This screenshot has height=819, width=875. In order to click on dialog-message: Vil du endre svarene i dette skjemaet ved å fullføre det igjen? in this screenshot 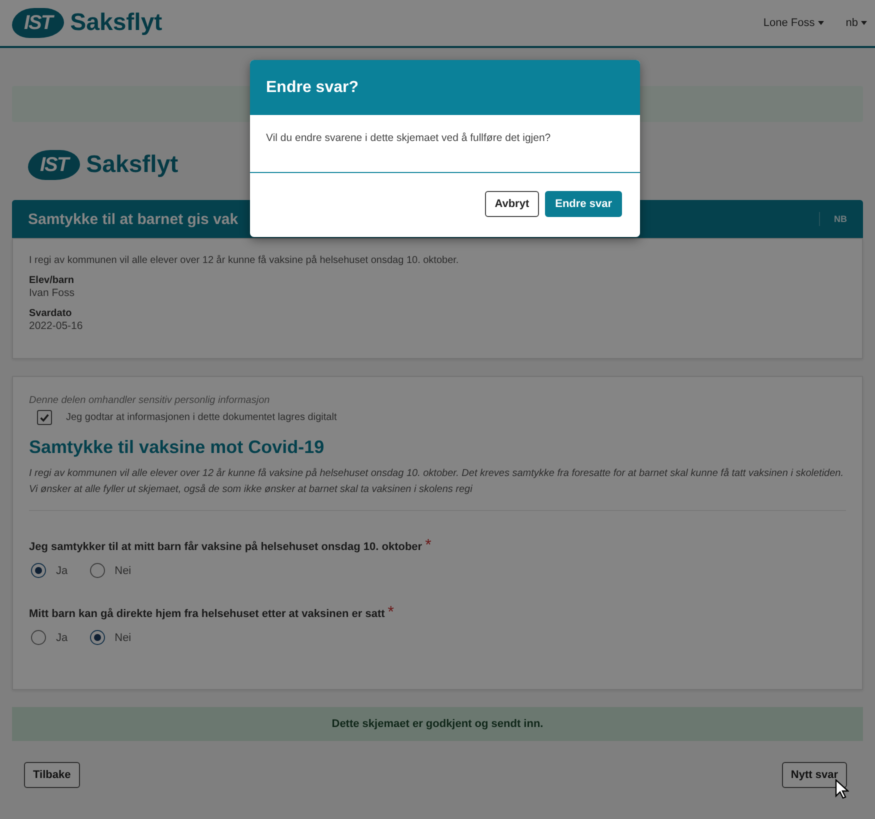, I will do `click(445, 144)`.